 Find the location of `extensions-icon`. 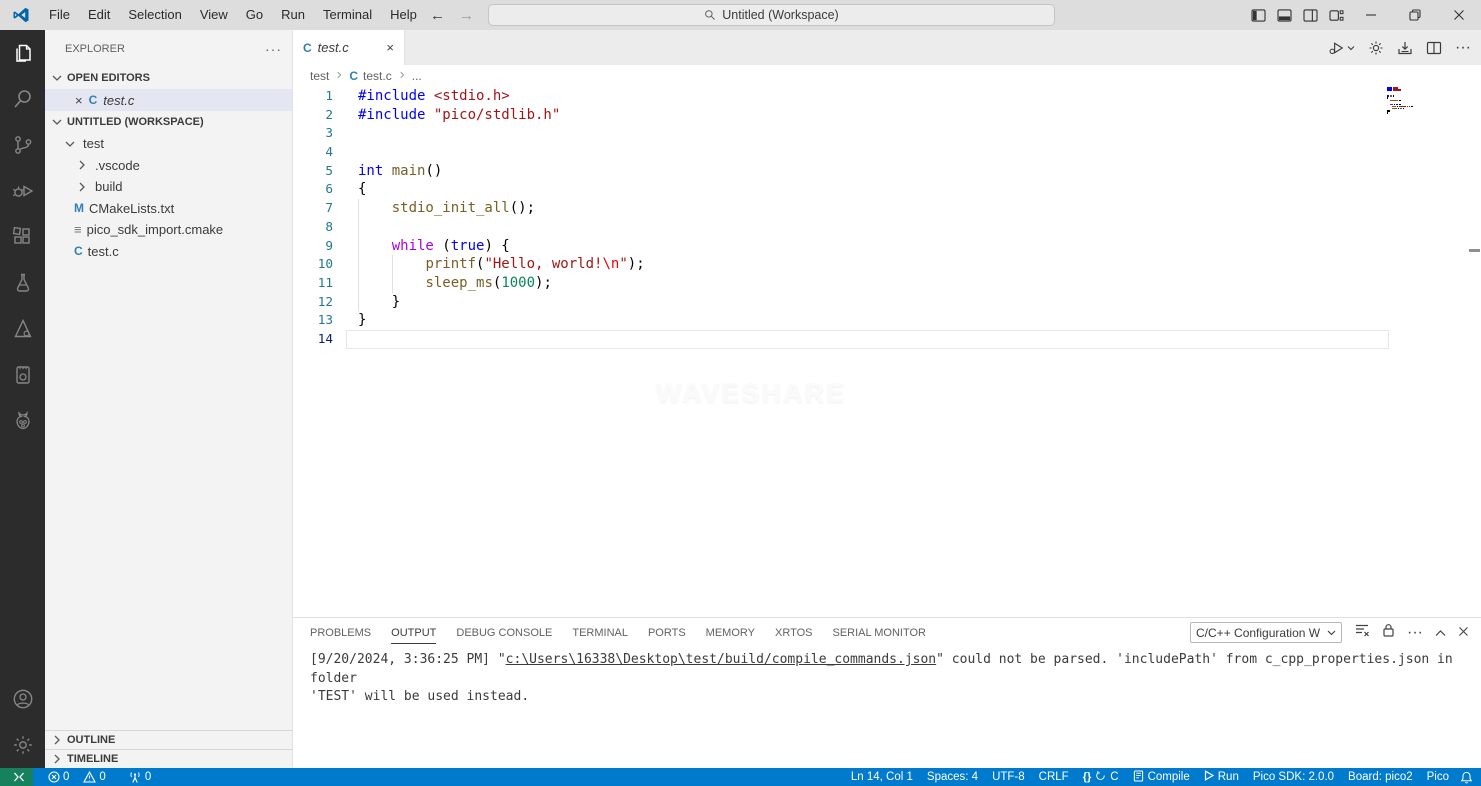

extensions-icon is located at coordinates (22, 237).